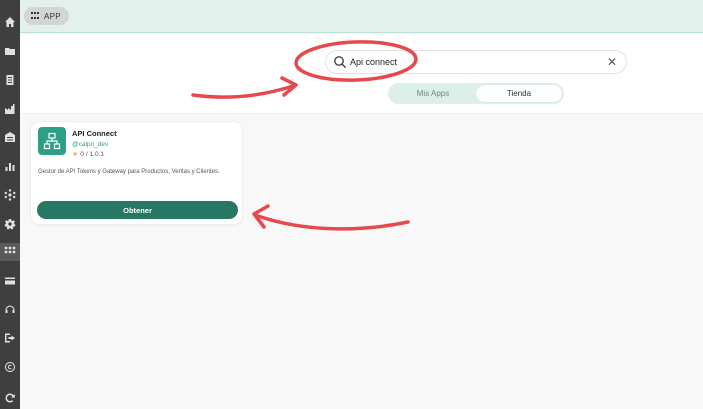  I want to click on app-rating: 0, so click(82, 154).